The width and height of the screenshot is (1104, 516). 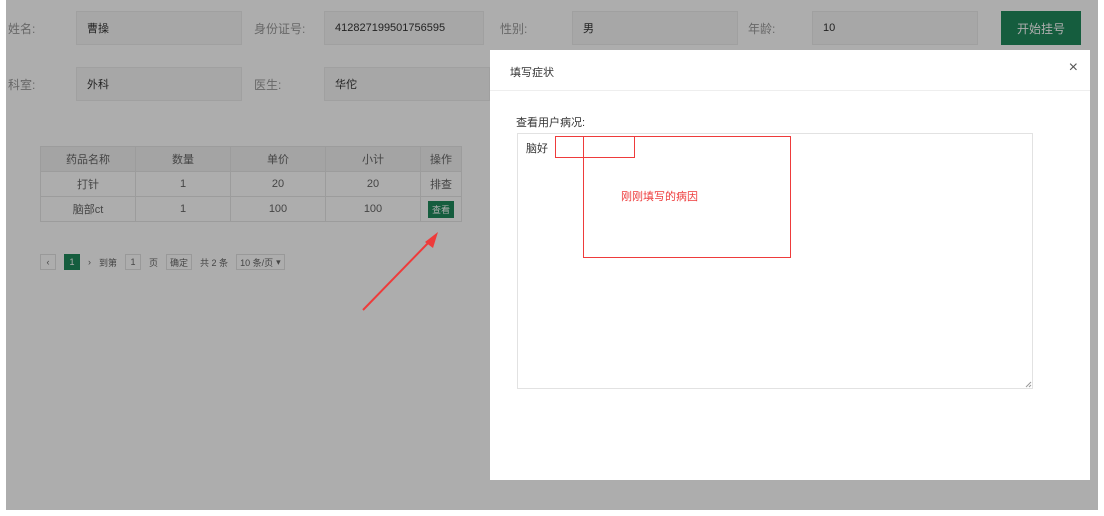 What do you see at coordinates (790, 90) in the screenshot?
I see `dialog-divider` at bounding box center [790, 90].